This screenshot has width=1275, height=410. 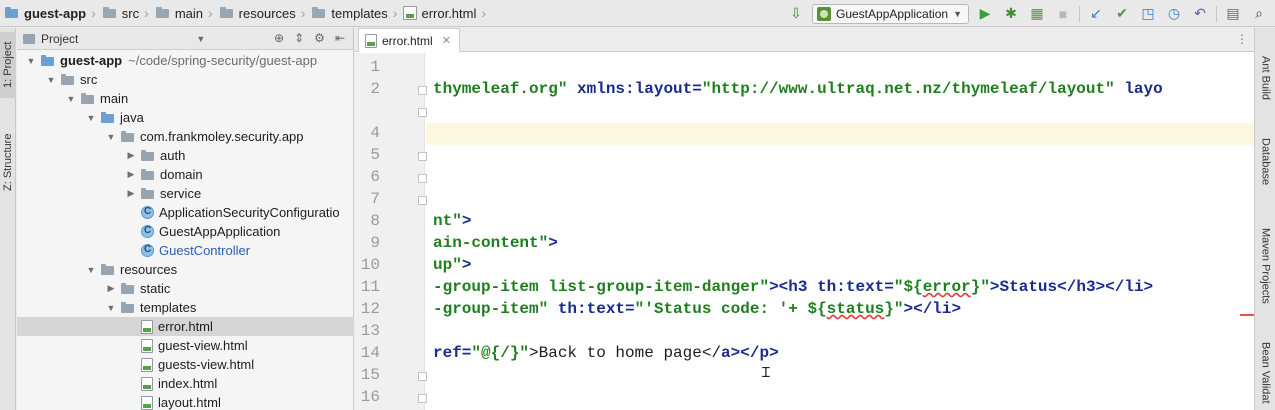 I want to click on stop-icon: ■, so click(x=1063, y=14).